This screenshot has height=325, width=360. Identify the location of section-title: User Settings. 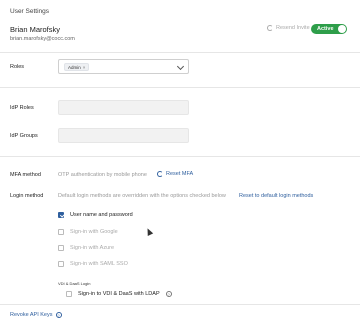
(30, 11).